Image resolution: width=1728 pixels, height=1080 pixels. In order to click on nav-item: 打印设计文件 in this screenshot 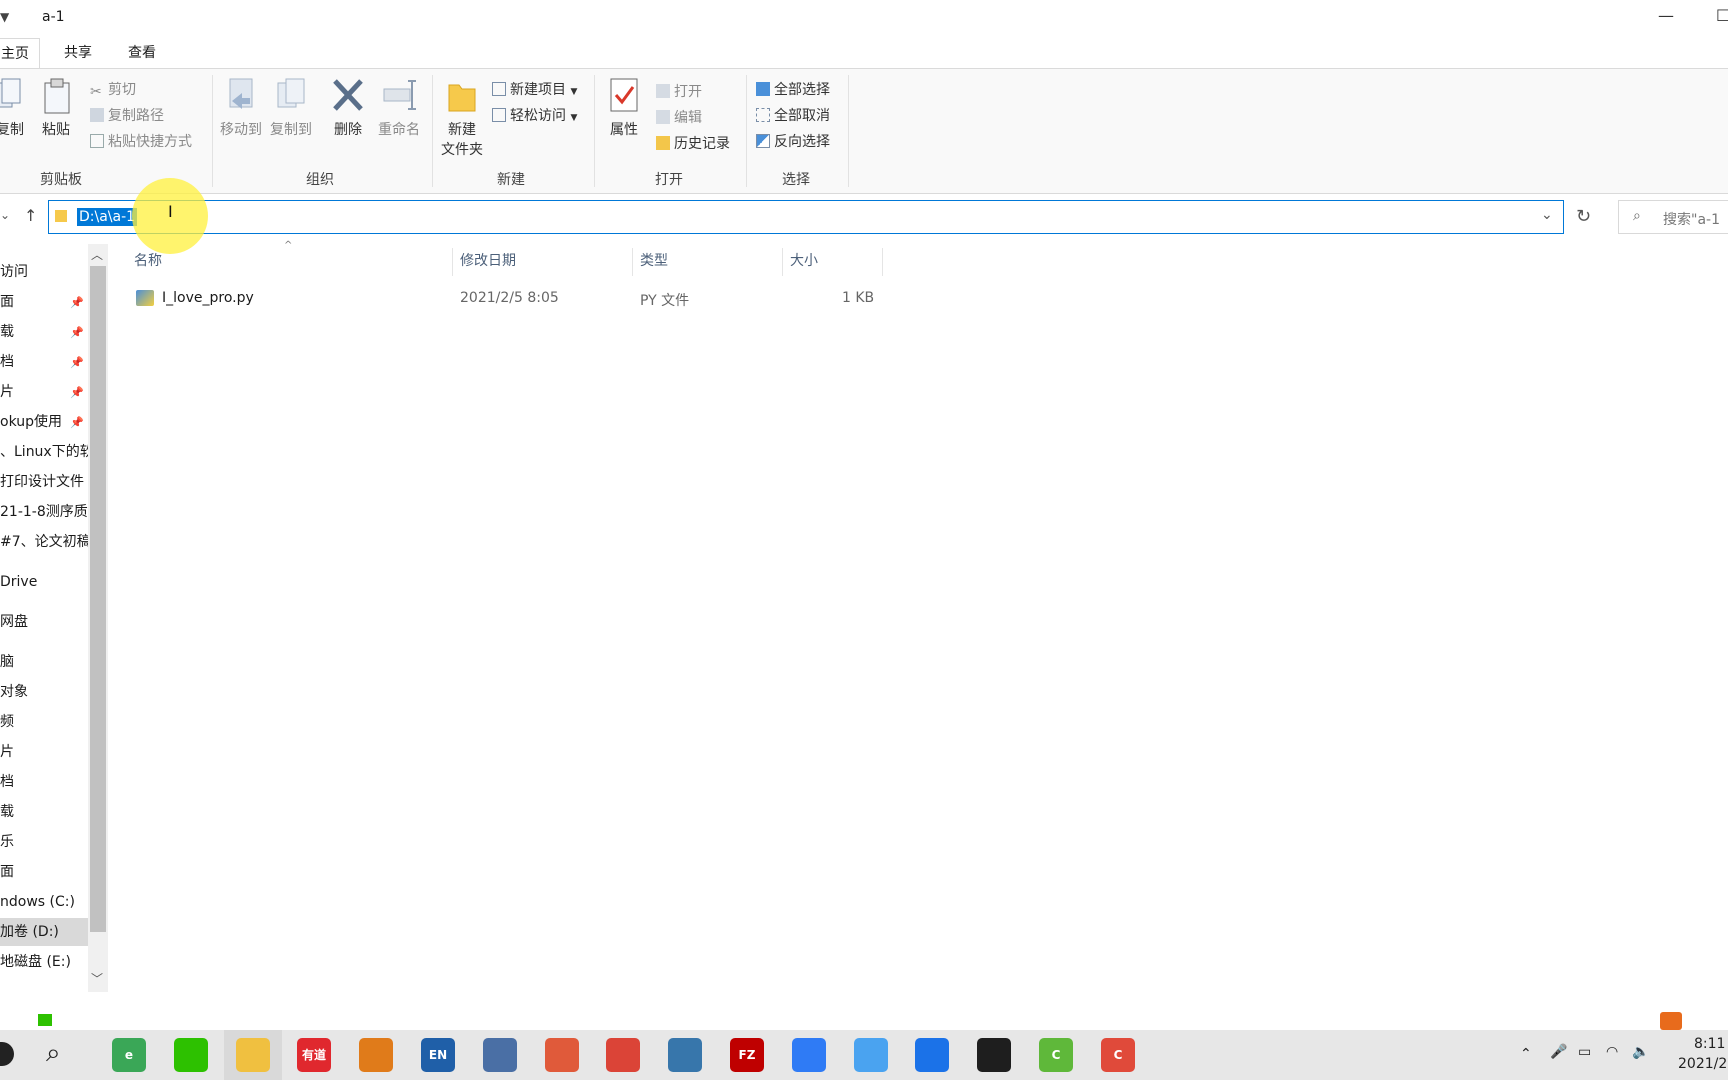, I will do `click(44, 482)`.